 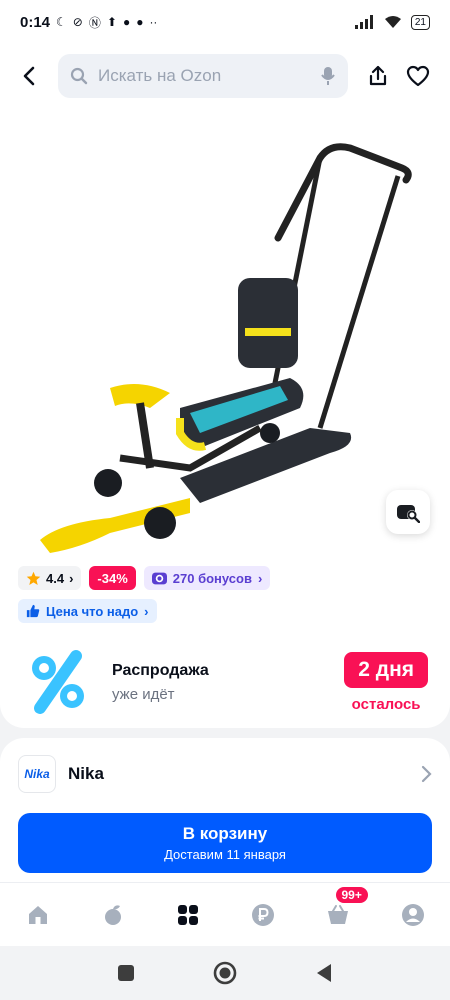 What do you see at coordinates (94, 22) in the screenshot?
I see `nfc-icon: Ⓝ` at bounding box center [94, 22].